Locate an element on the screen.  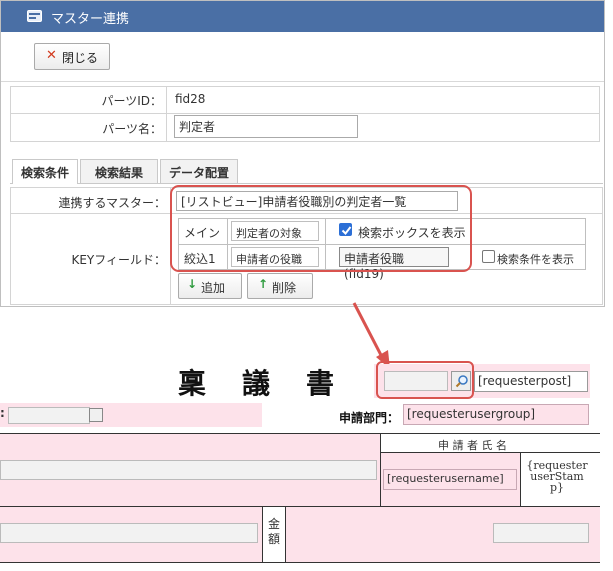
parts-name-input: 判定者 is located at coordinates (266, 126).